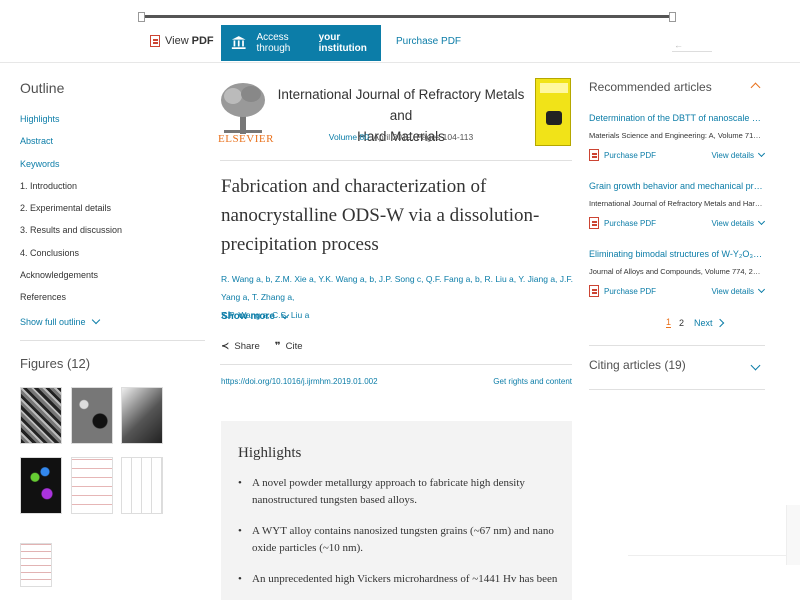  Describe the element at coordinates (270, 453) in the screenshot. I see `highlights-title: Highlights` at that location.